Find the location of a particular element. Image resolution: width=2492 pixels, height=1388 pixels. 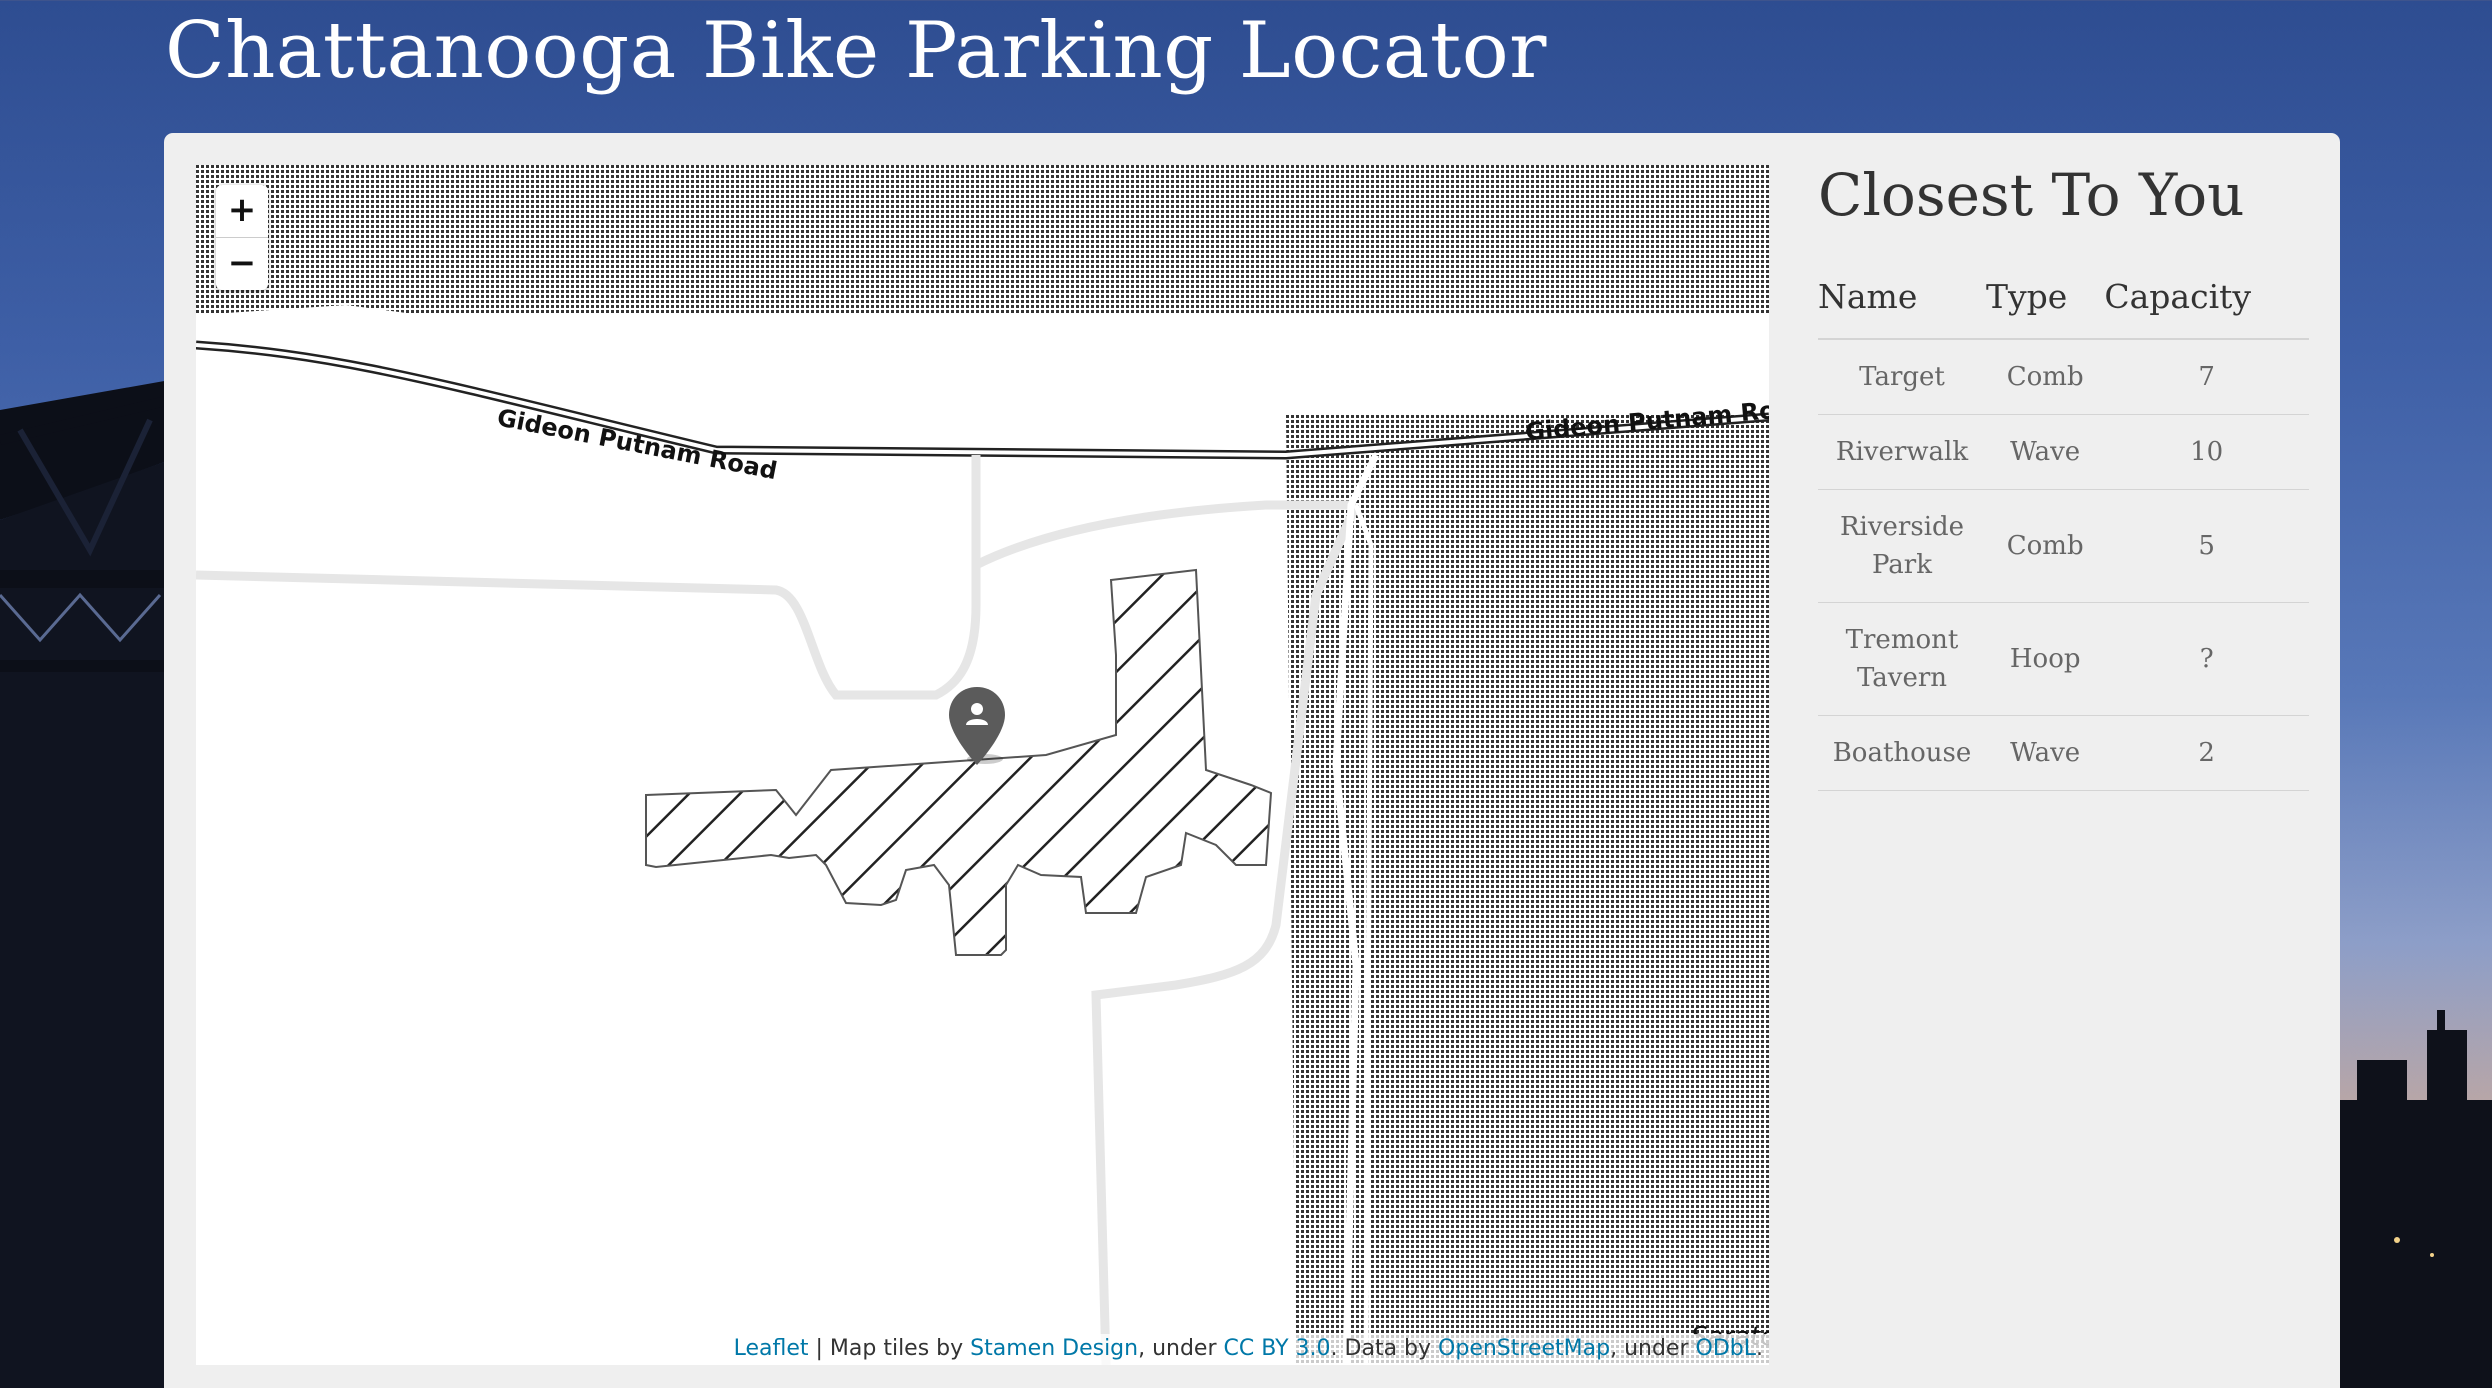

cc-license-link: CC BY 3.0 is located at coordinates (1277, 1348).